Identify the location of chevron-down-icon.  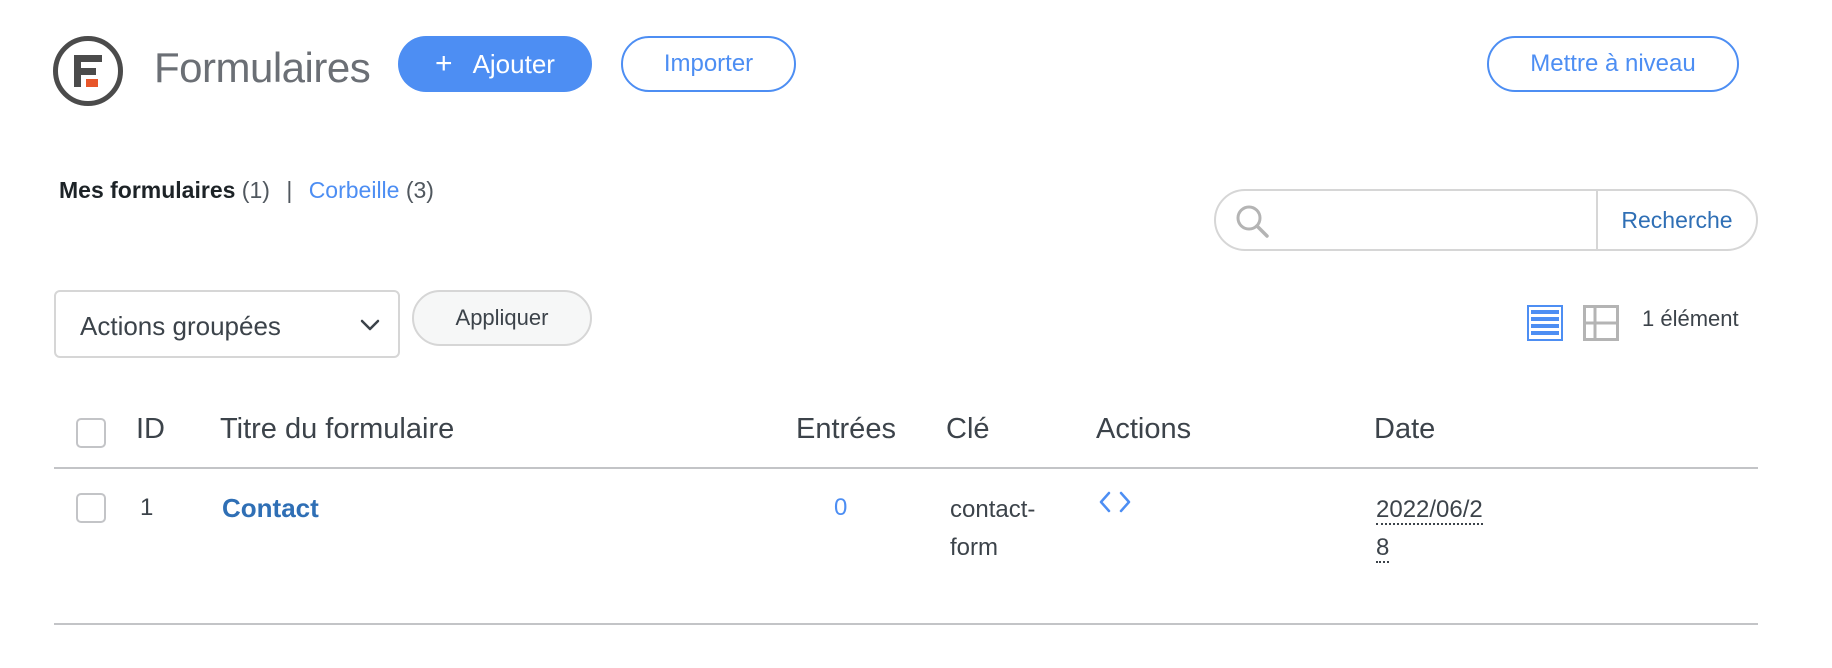
(370, 327).